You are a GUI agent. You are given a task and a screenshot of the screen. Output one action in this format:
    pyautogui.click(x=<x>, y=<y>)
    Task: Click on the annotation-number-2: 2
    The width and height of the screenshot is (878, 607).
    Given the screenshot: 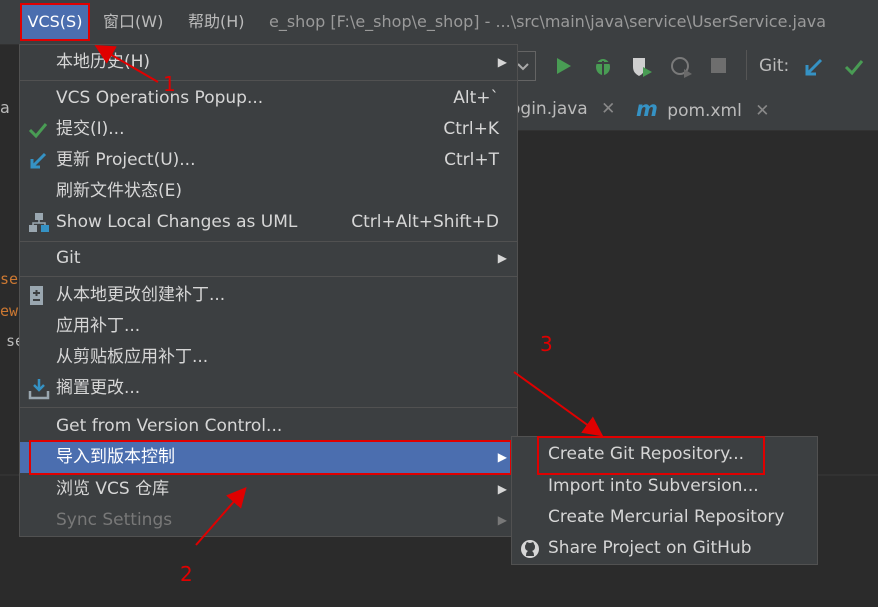 What is the action you would take?
    pyautogui.click(x=186, y=574)
    